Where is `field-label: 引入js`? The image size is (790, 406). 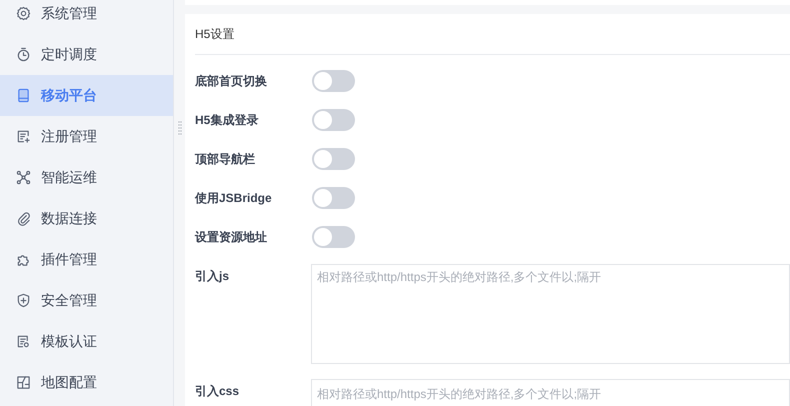 field-label: 引入js is located at coordinates (212, 276).